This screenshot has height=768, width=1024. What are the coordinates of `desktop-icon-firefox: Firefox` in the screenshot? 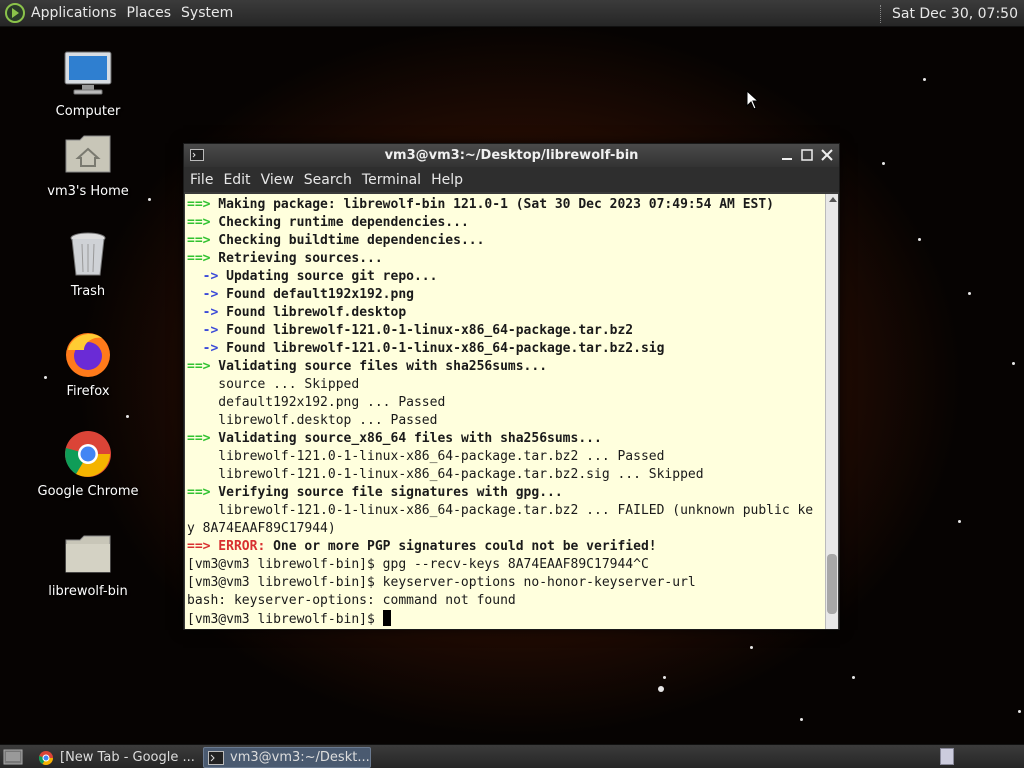 It's located at (88, 363).